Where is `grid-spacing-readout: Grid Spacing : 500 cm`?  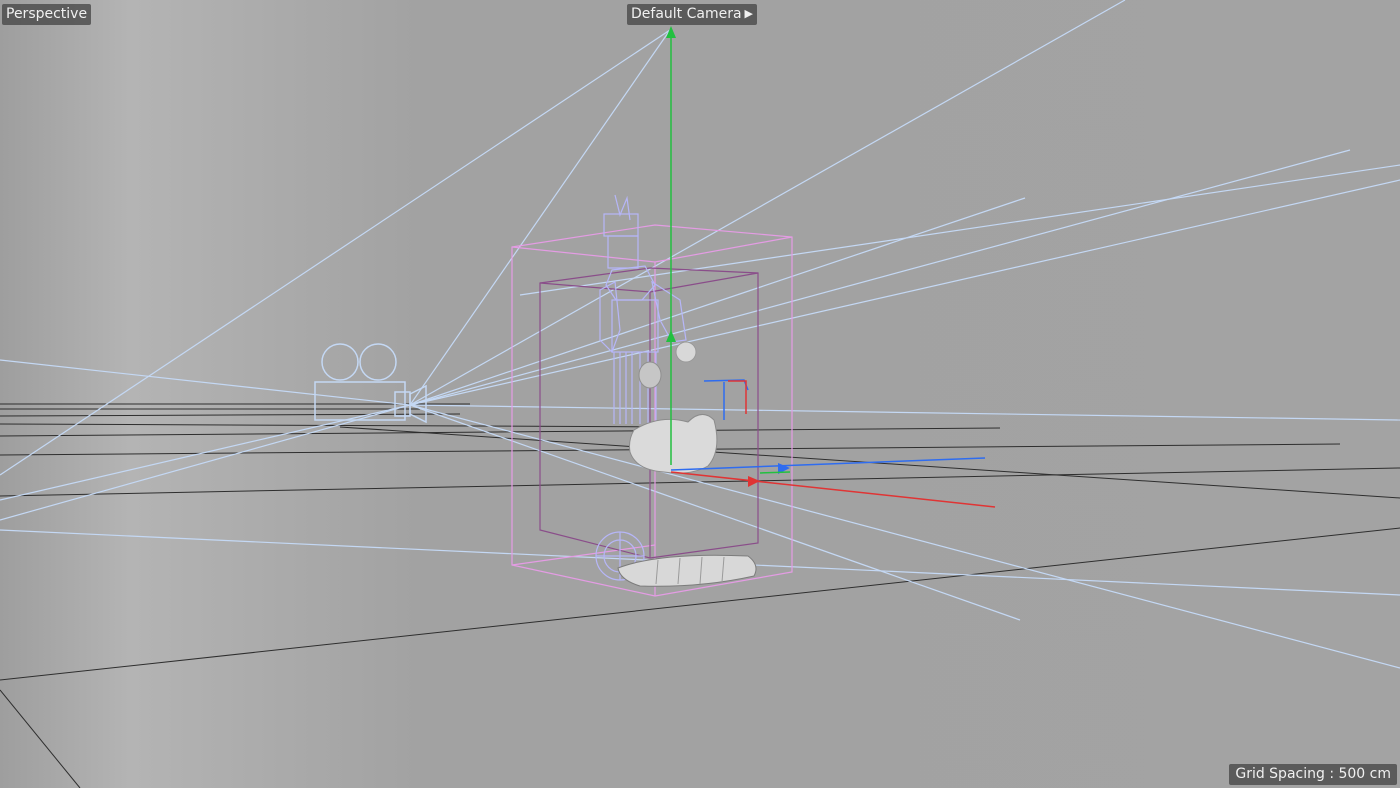
grid-spacing-readout: Grid Spacing : 500 cm is located at coordinates (1313, 774).